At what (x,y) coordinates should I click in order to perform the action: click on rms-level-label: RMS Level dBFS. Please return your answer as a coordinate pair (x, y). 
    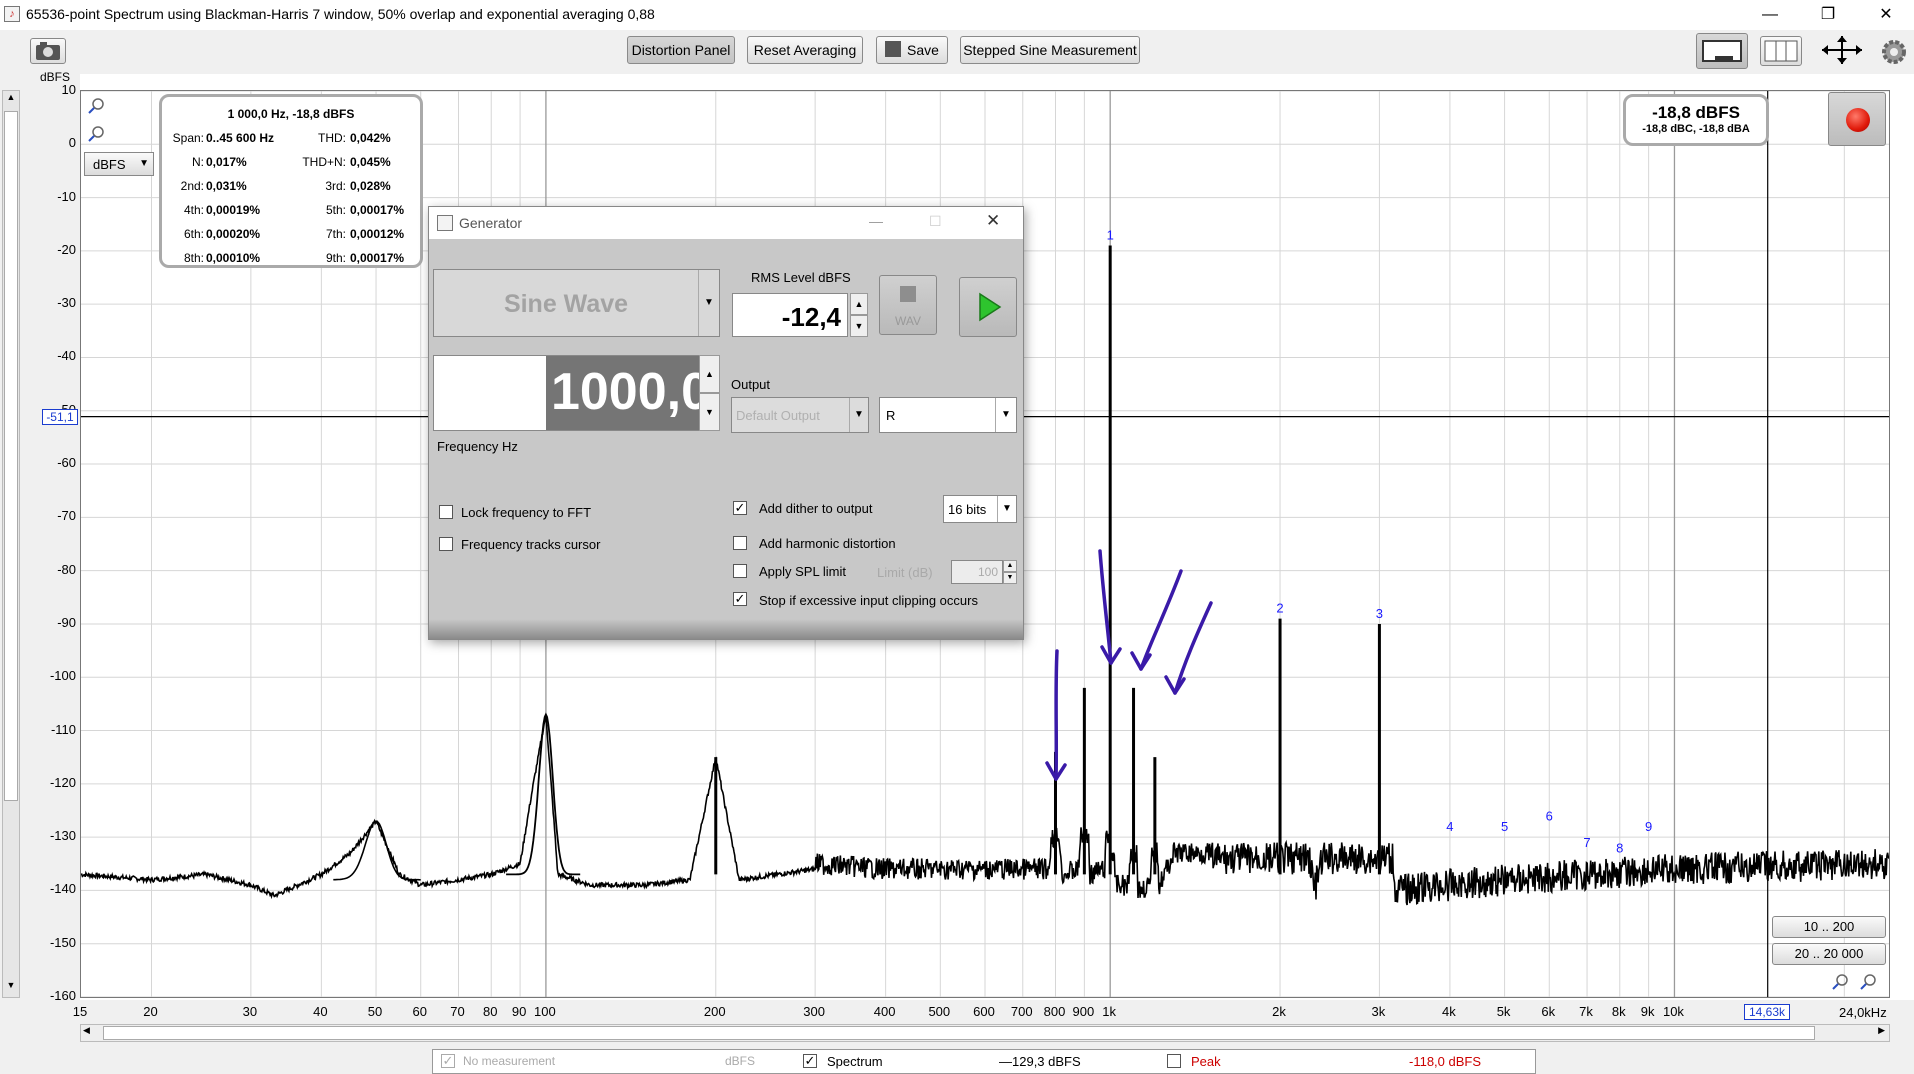
    Looking at the image, I should click on (801, 277).